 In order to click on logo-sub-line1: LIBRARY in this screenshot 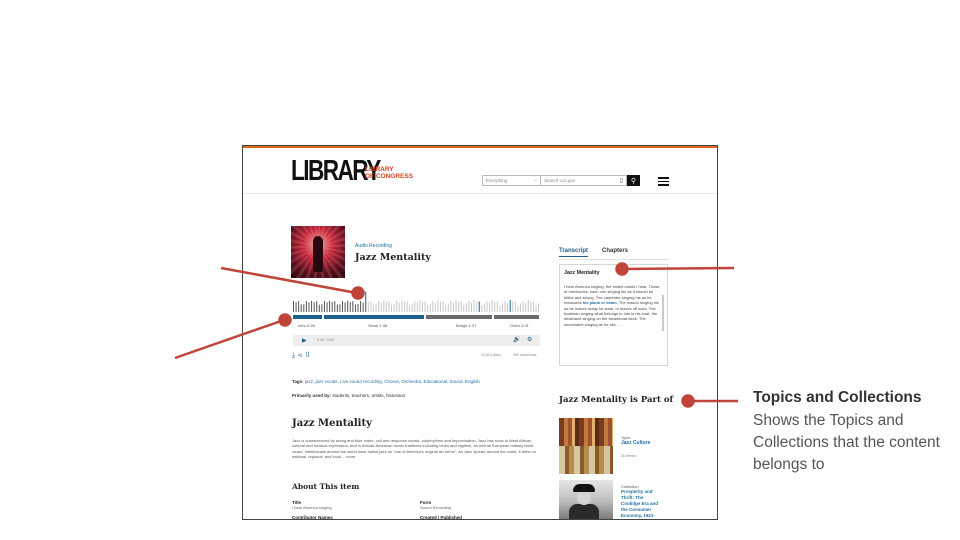, I will do `click(379, 169)`.